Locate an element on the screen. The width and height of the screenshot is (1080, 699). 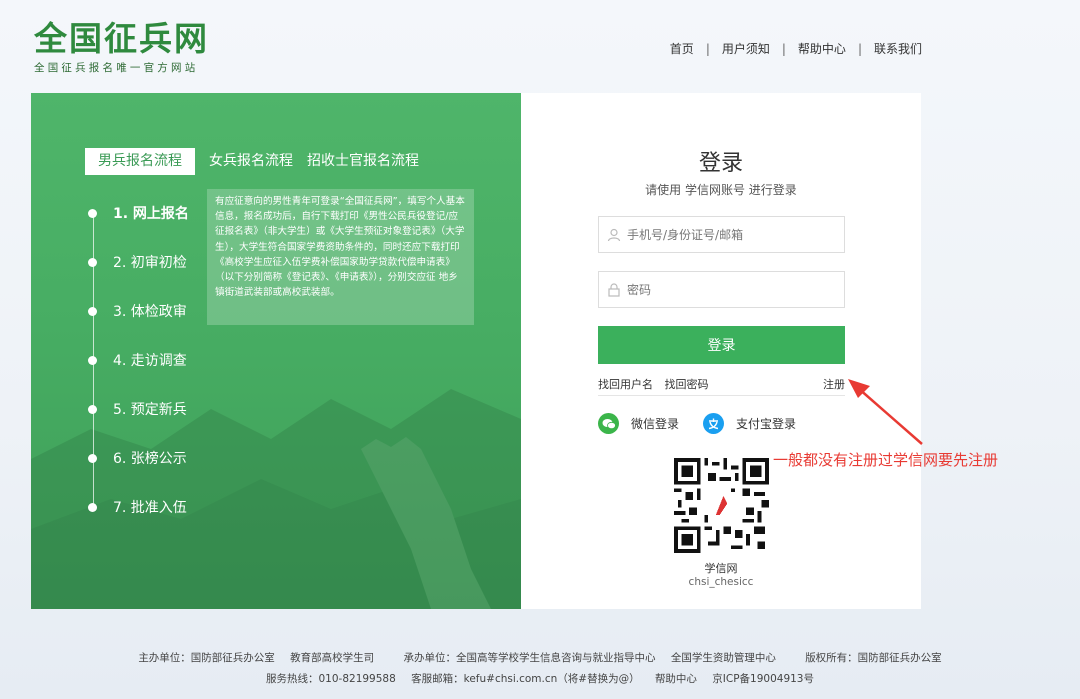
qr-caption-name: 学信网 is located at coordinates (721, 568).